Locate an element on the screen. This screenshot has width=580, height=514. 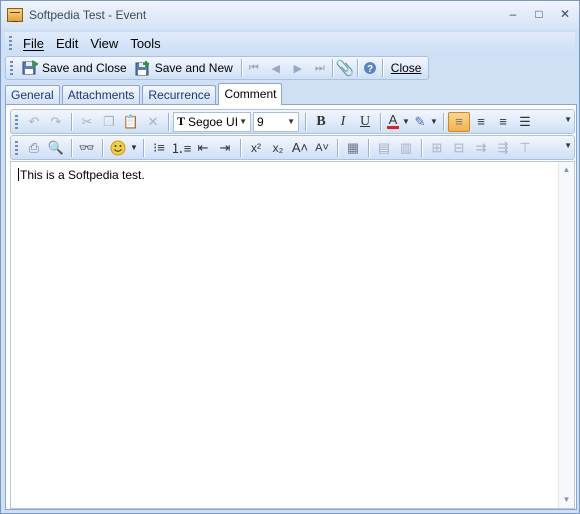
tab-recurrence: Recurrence is located at coordinates (179, 94).